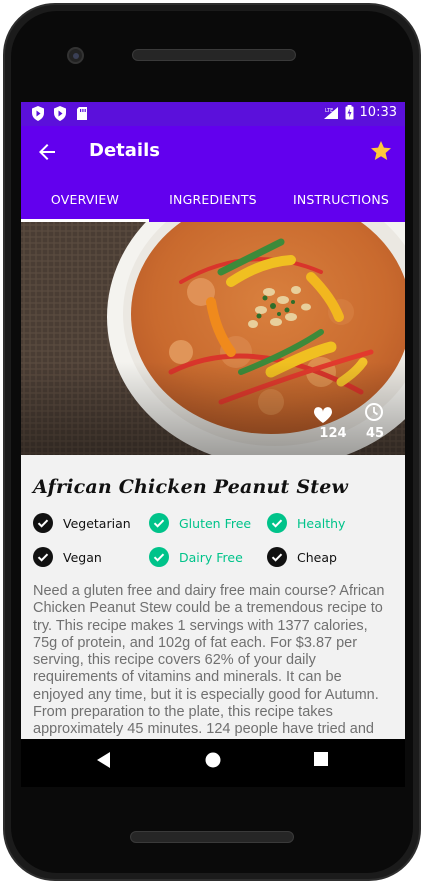 Image resolution: width=427 pixels, height=885 pixels. I want to click on tab-ingredients: INGREDIENTS, so click(213, 200).